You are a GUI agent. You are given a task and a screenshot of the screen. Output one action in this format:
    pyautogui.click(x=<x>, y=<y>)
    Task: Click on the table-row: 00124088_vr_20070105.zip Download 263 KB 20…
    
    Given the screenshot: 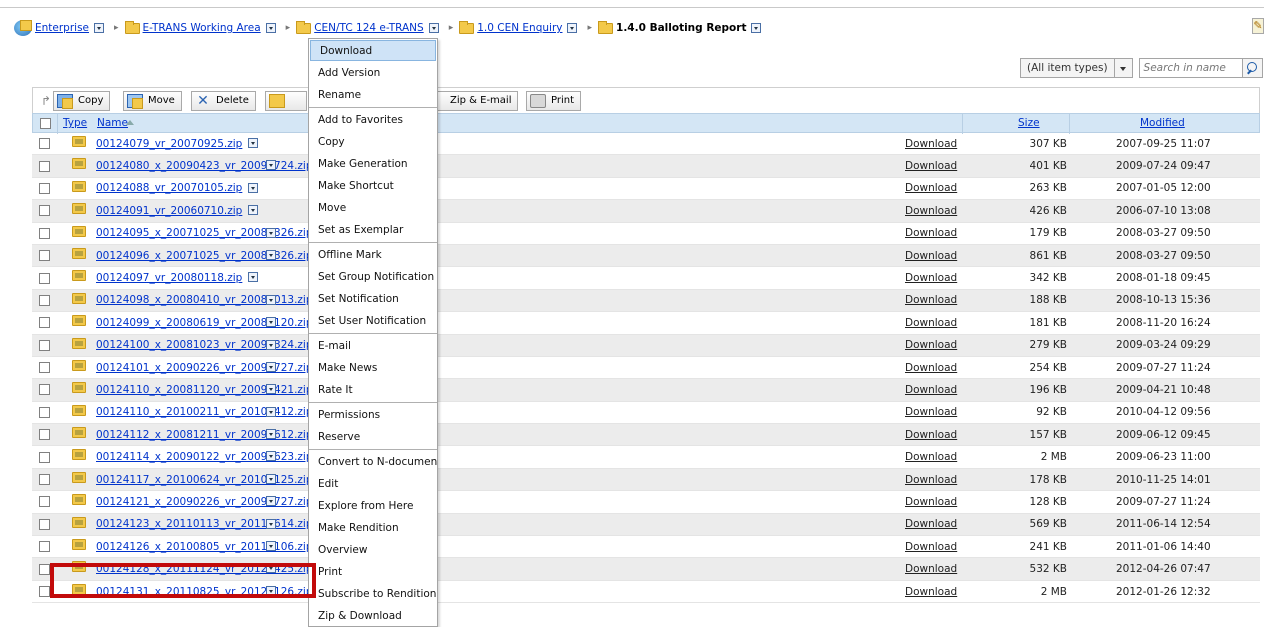 What is the action you would take?
    pyautogui.click(x=646, y=189)
    